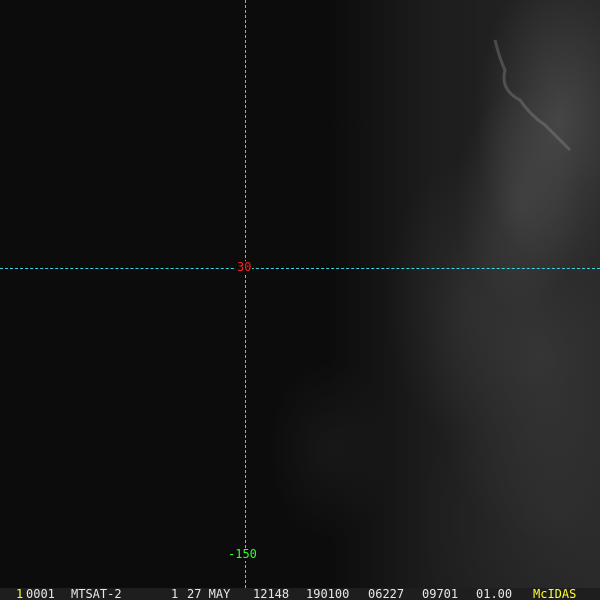 The image size is (600, 600). I want to click on longitude-gridline, so click(245, 294).